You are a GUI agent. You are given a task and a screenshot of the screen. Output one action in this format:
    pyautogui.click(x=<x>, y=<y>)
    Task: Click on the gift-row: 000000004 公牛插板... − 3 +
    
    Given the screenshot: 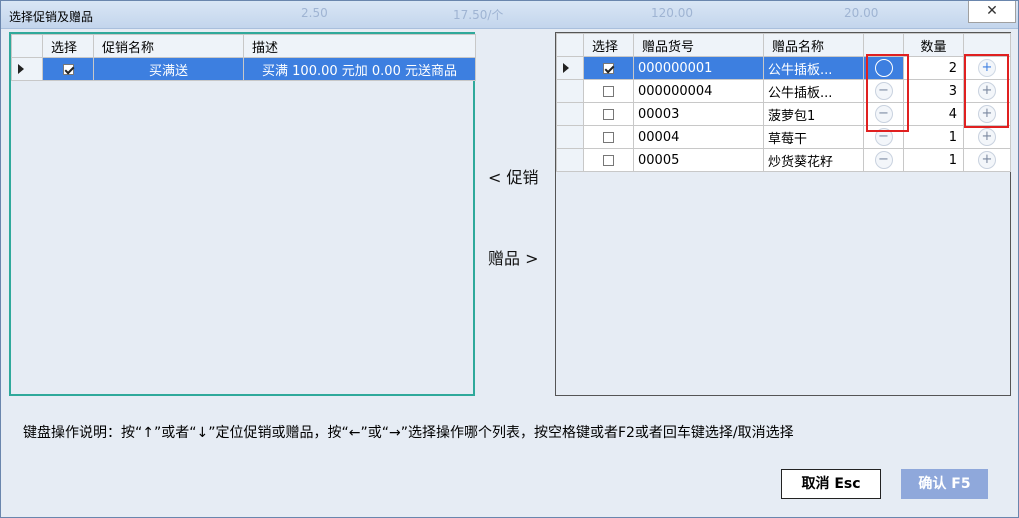 What is the action you would take?
    pyautogui.click(x=783, y=91)
    